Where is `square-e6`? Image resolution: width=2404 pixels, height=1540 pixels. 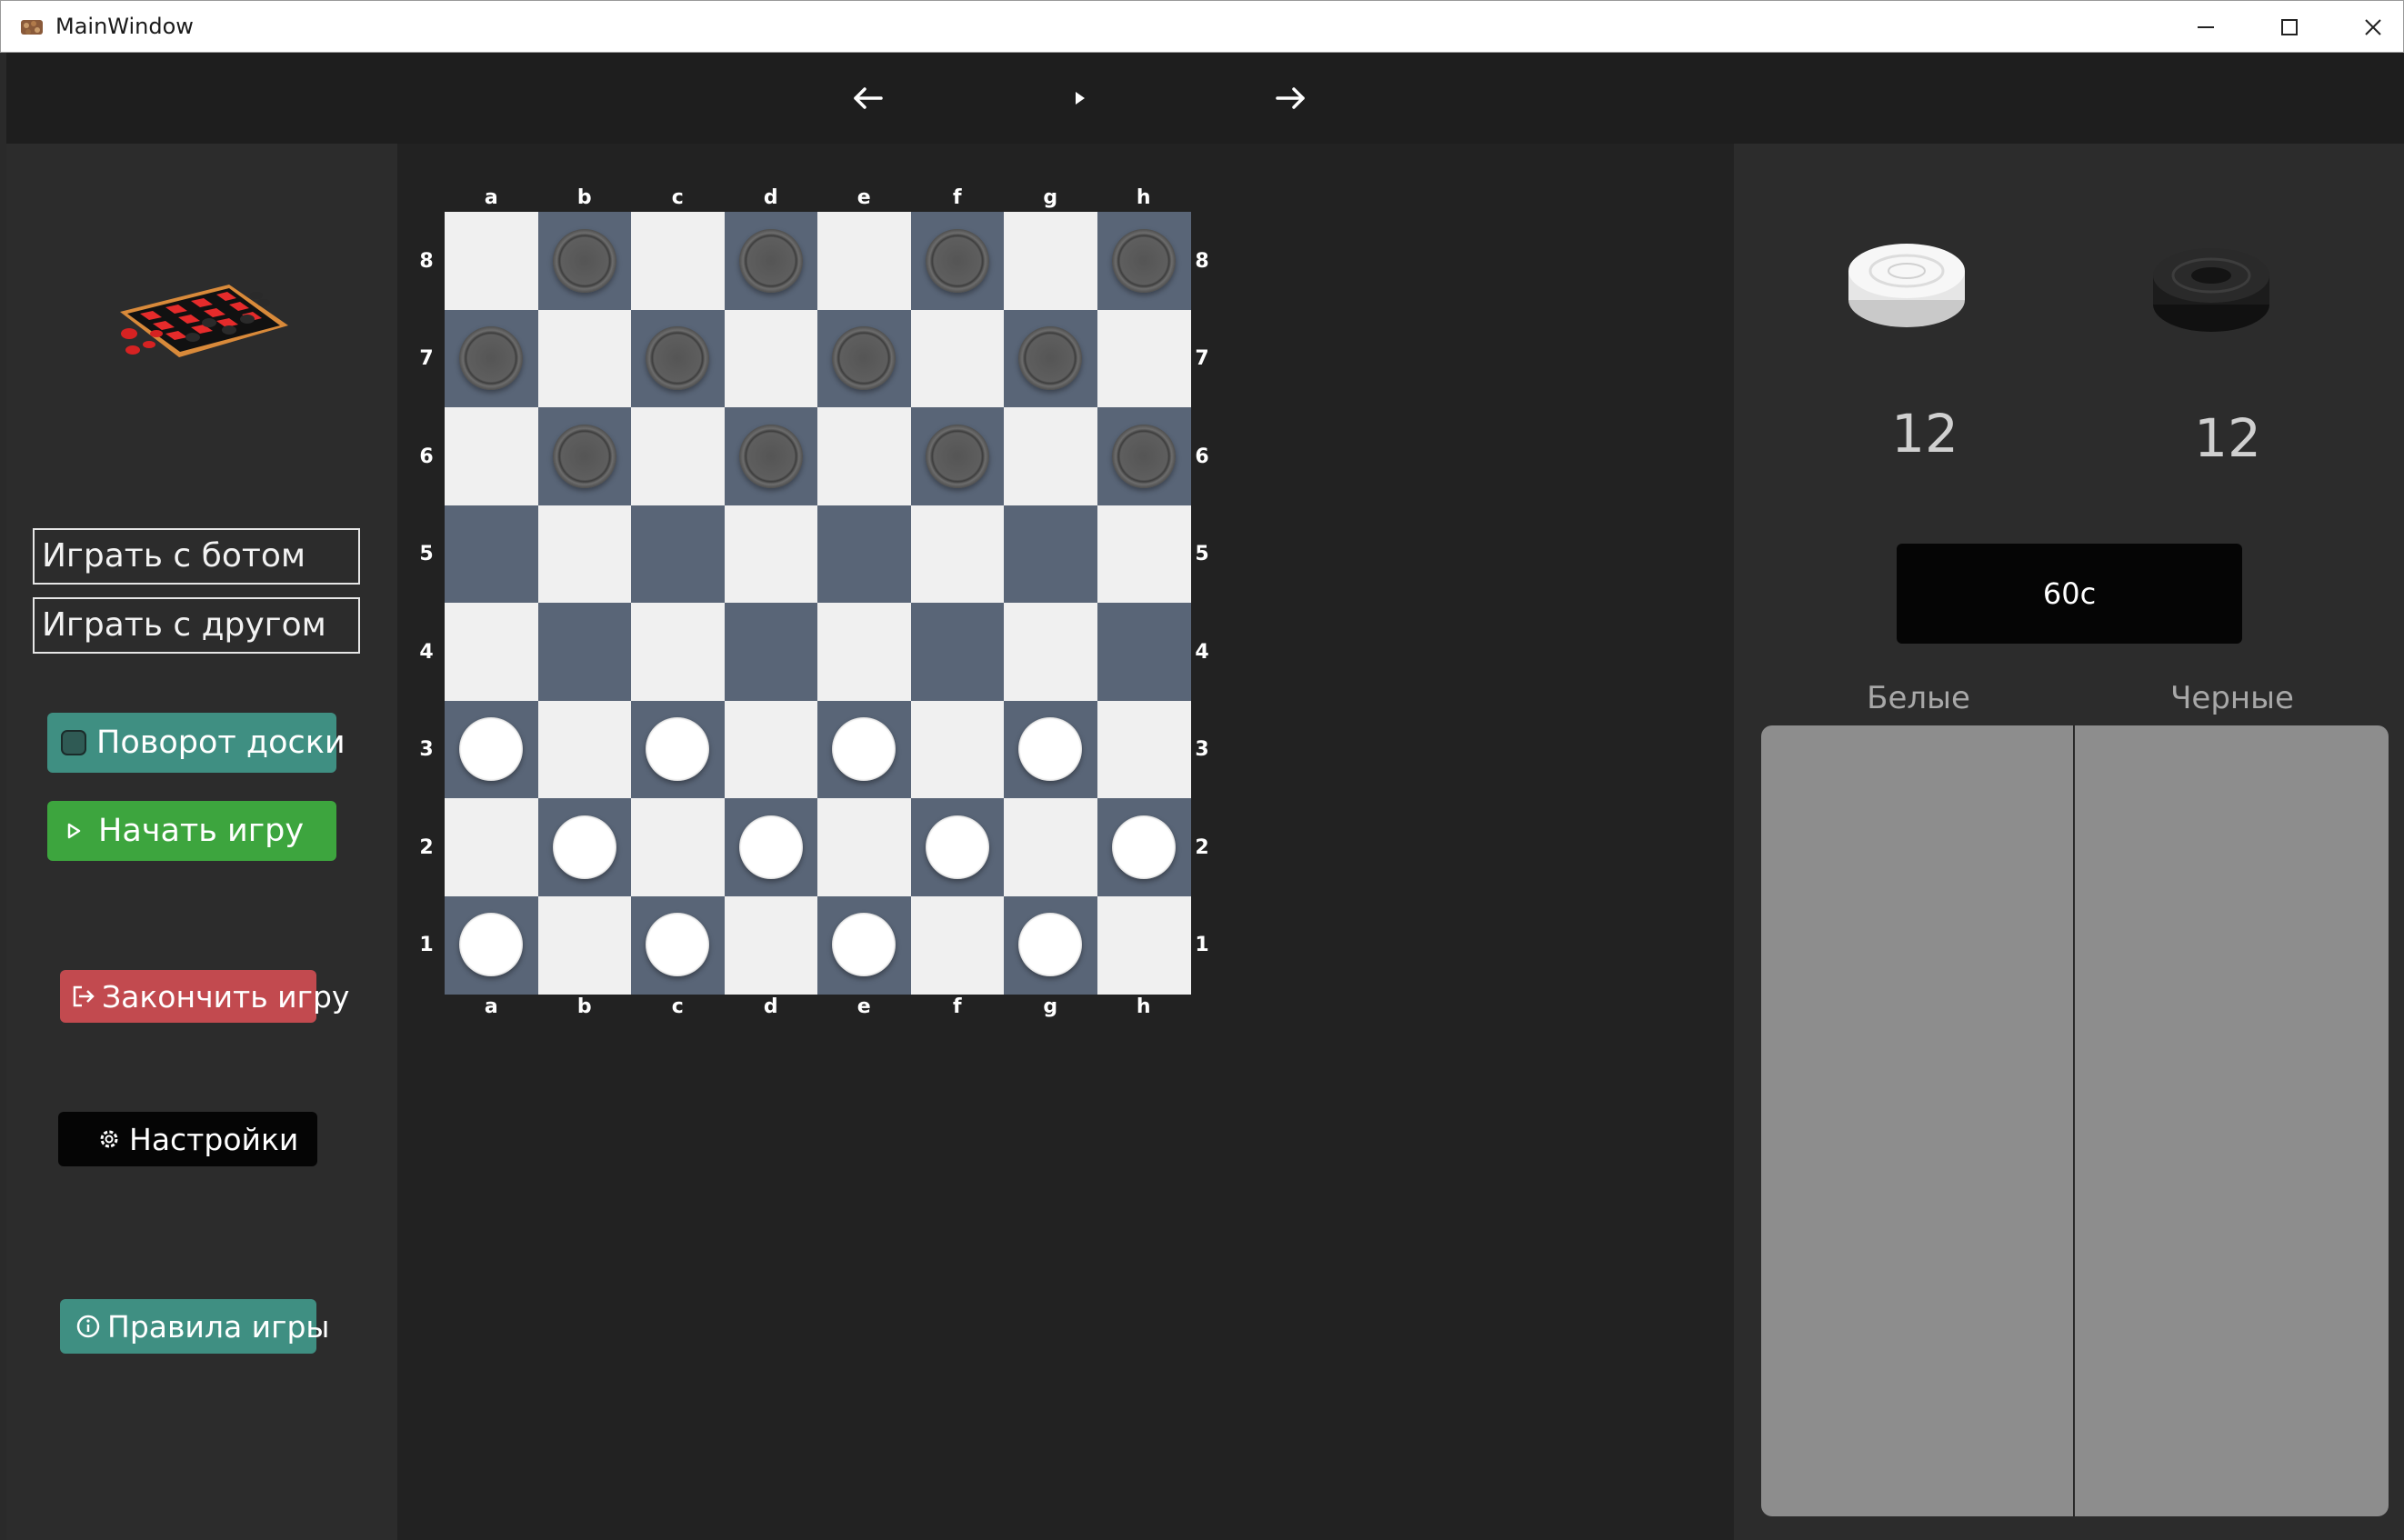
square-e6 is located at coordinates (864, 456).